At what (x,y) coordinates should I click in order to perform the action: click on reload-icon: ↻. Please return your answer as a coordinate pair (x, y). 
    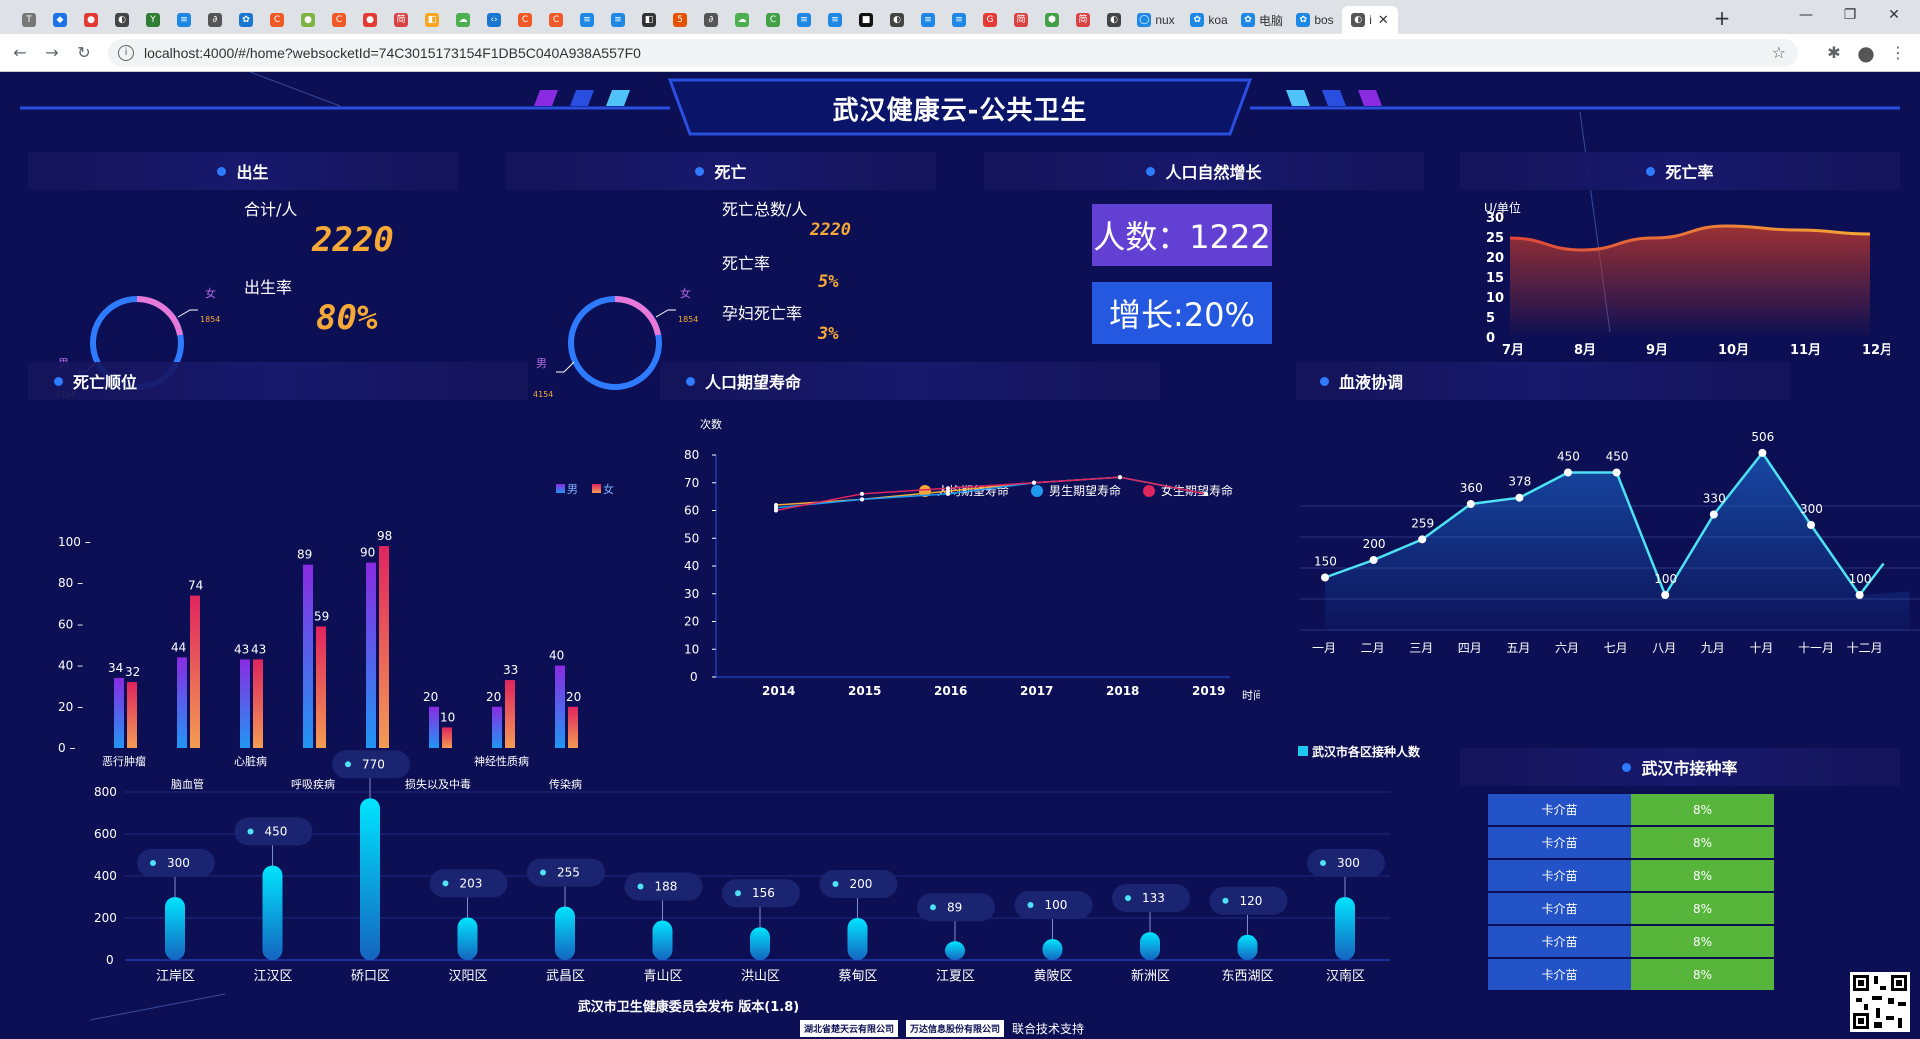
    Looking at the image, I should click on (84, 53).